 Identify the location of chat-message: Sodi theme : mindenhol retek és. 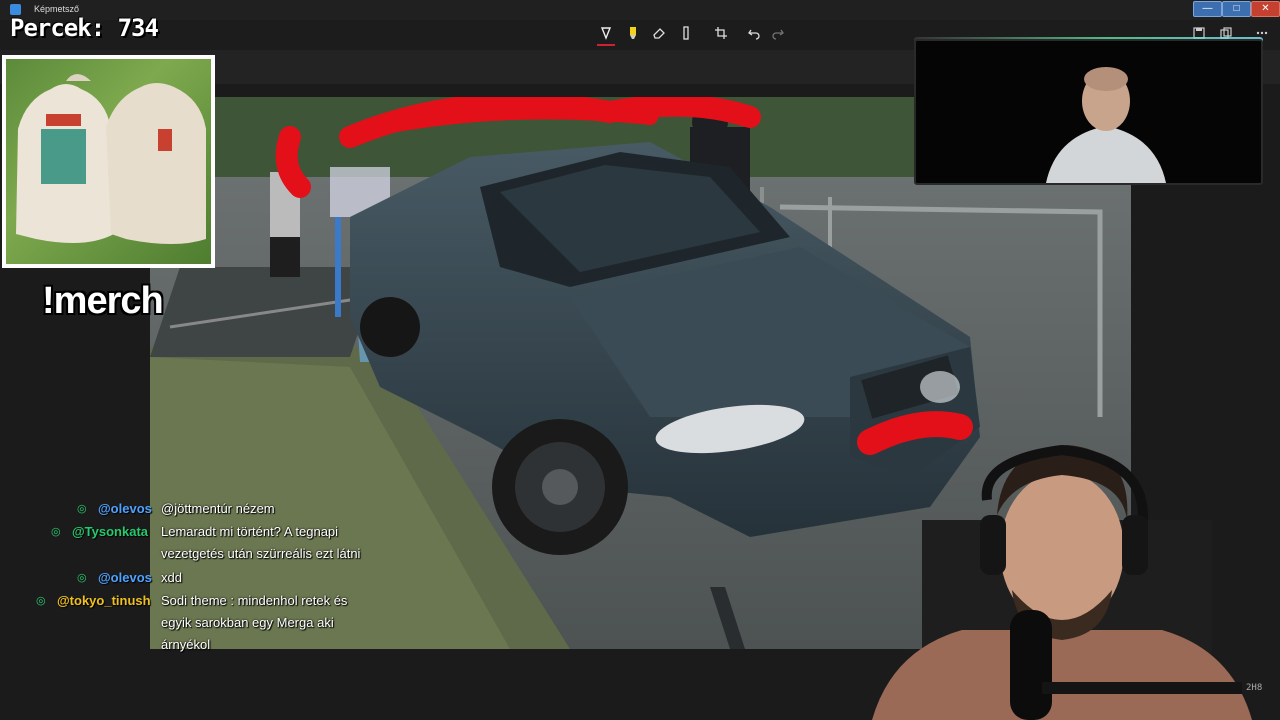
(254, 600).